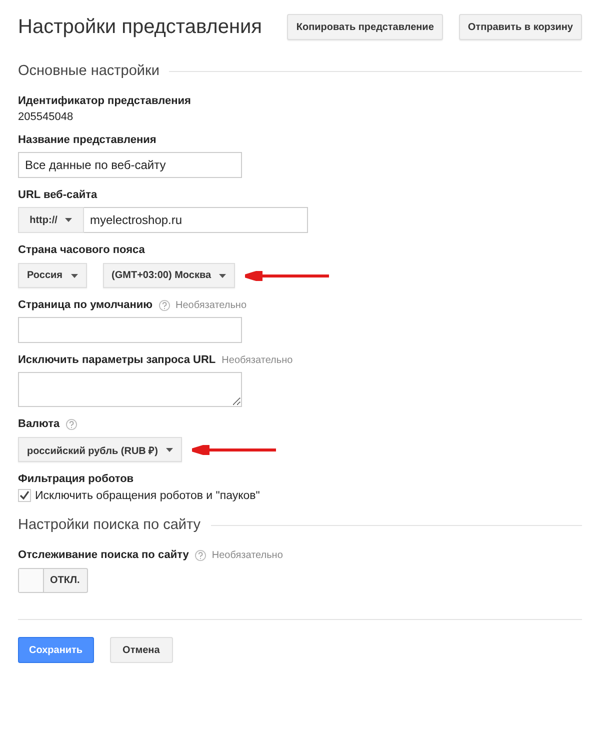  I want to click on cancel-button: Отмена, so click(141, 650).